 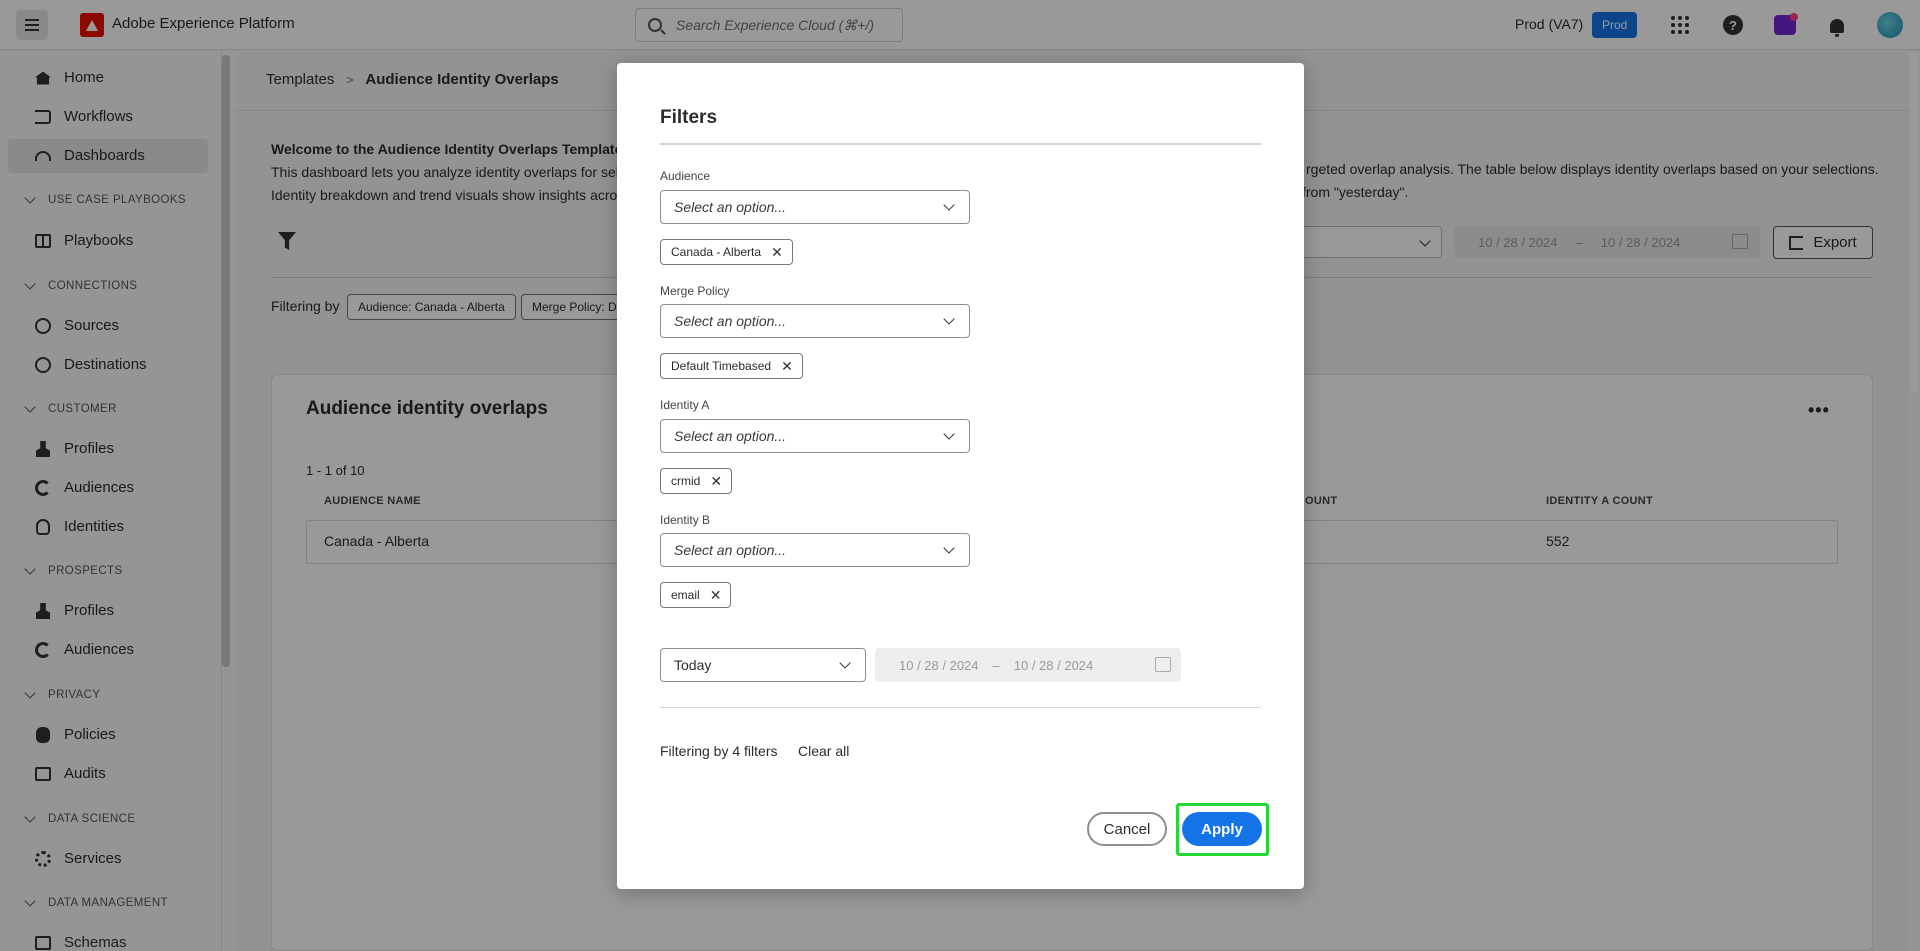 What do you see at coordinates (695, 291) in the screenshot?
I see `merge-policy-label: Merge Policy` at bounding box center [695, 291].